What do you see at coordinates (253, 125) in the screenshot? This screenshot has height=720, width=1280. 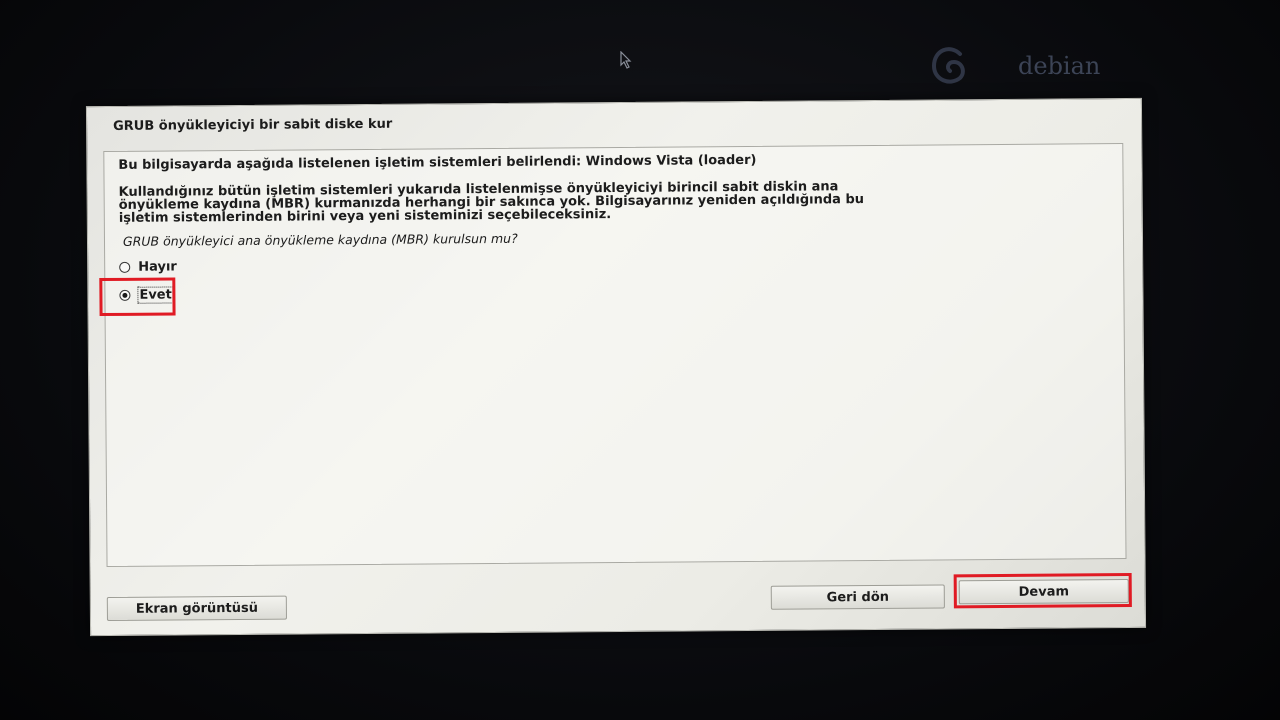 I see `dialog-title: GRUB önyükleyiciyi bir sabit diske kur` at bounding box center [253, 125].